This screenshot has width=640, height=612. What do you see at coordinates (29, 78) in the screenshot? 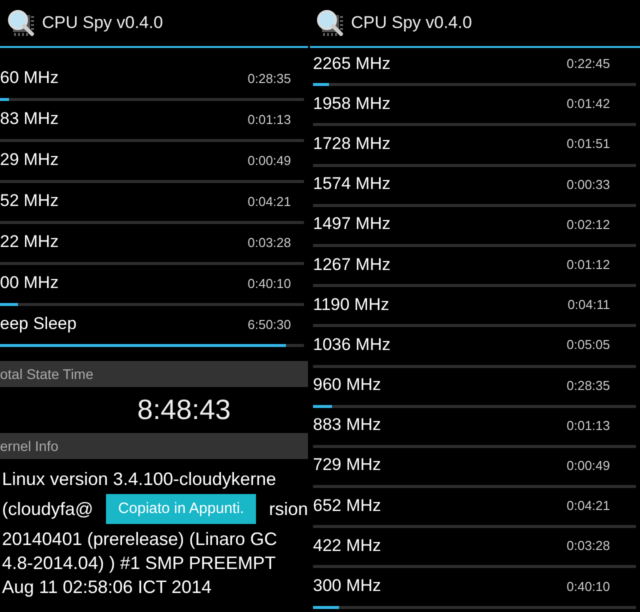
I see `frequency-label: 60 MHz` at bounding box center [29, 78].